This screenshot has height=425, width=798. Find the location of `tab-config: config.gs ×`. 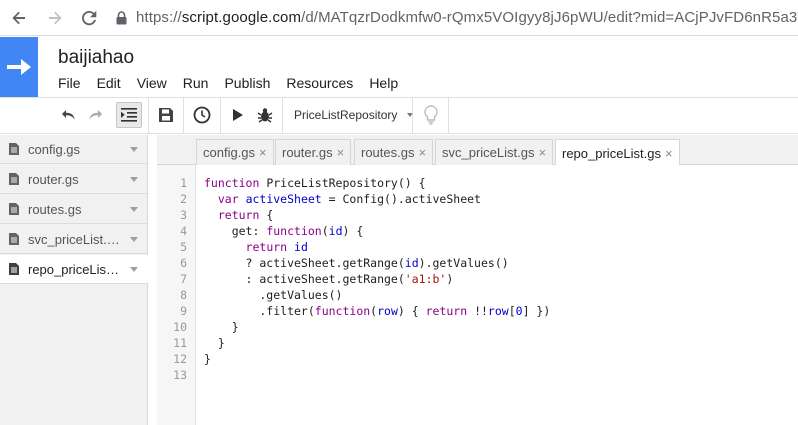

tab-config: config.gs × is located at coordinates (235, 152).